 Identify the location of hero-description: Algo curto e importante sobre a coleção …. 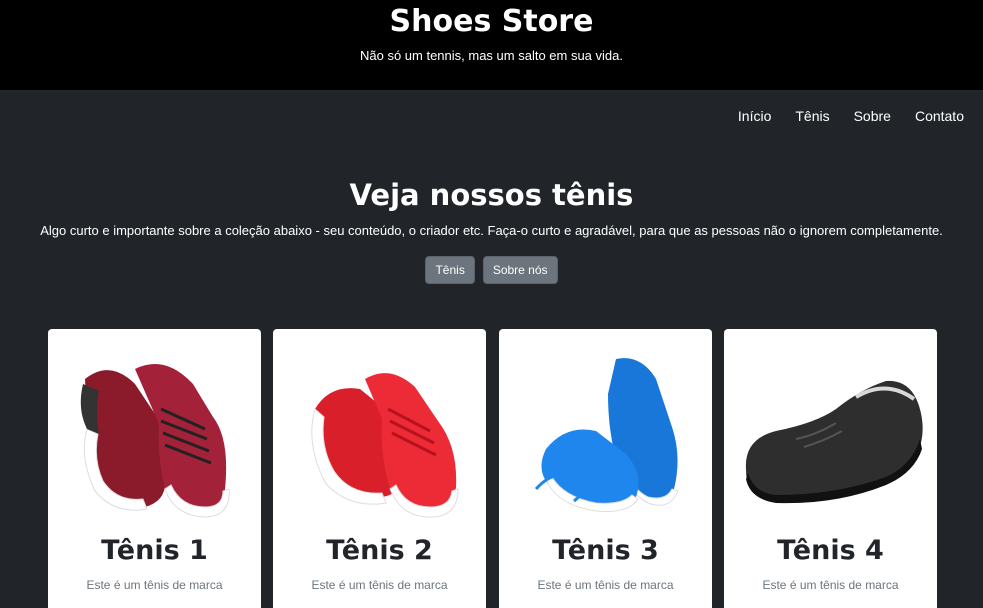
(491, 230).